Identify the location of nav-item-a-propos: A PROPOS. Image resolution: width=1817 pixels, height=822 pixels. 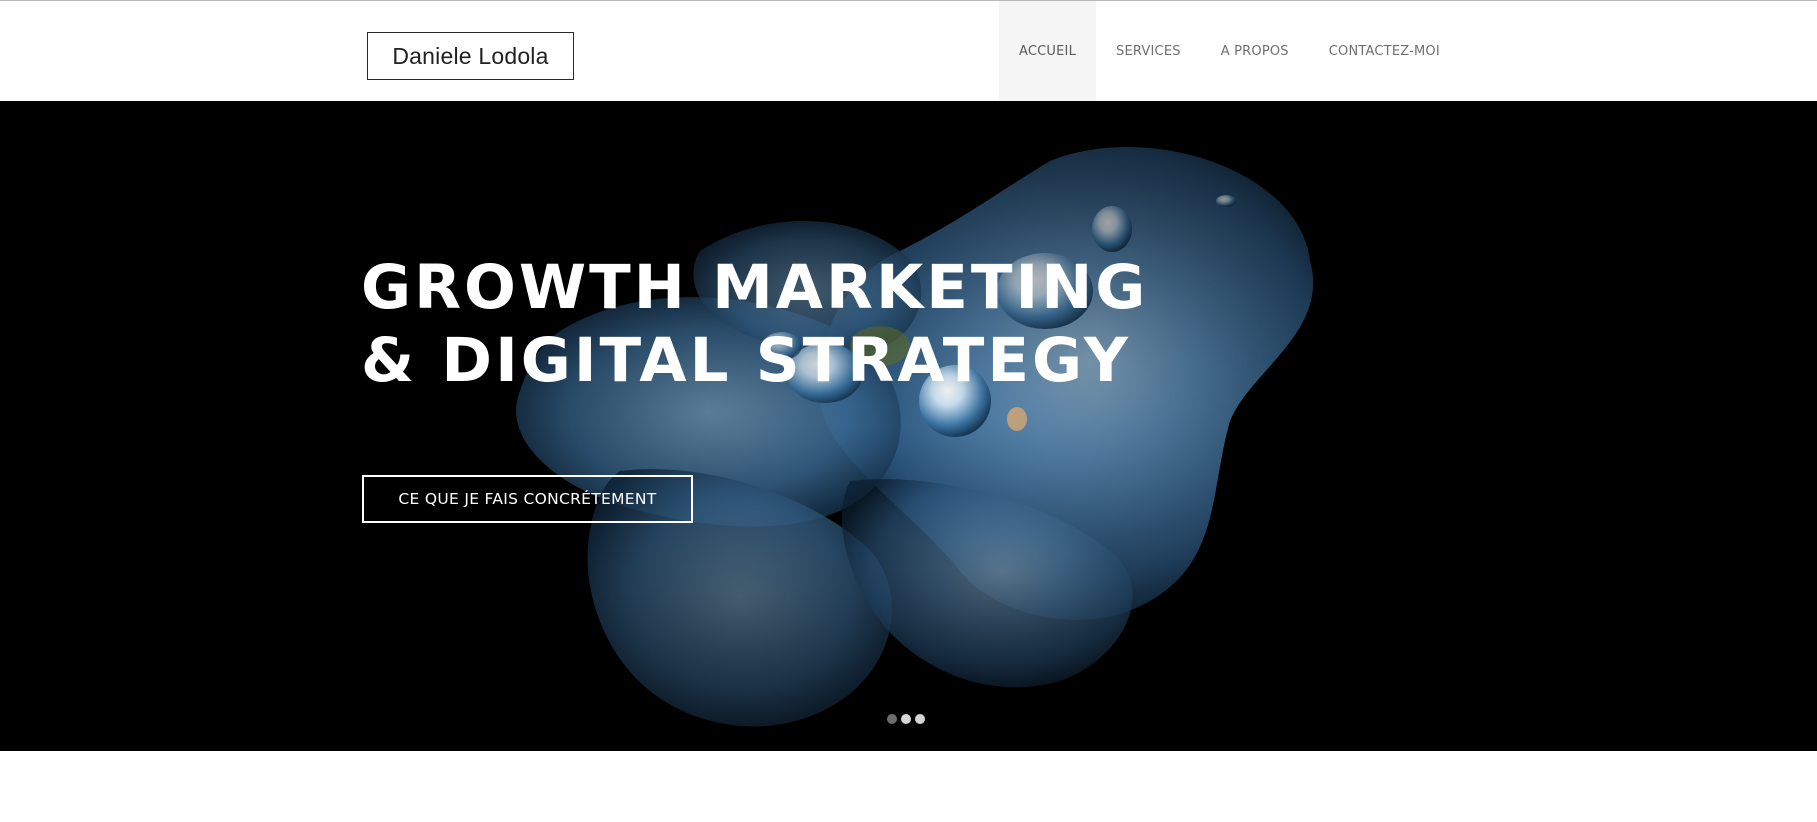
(1255, 51).